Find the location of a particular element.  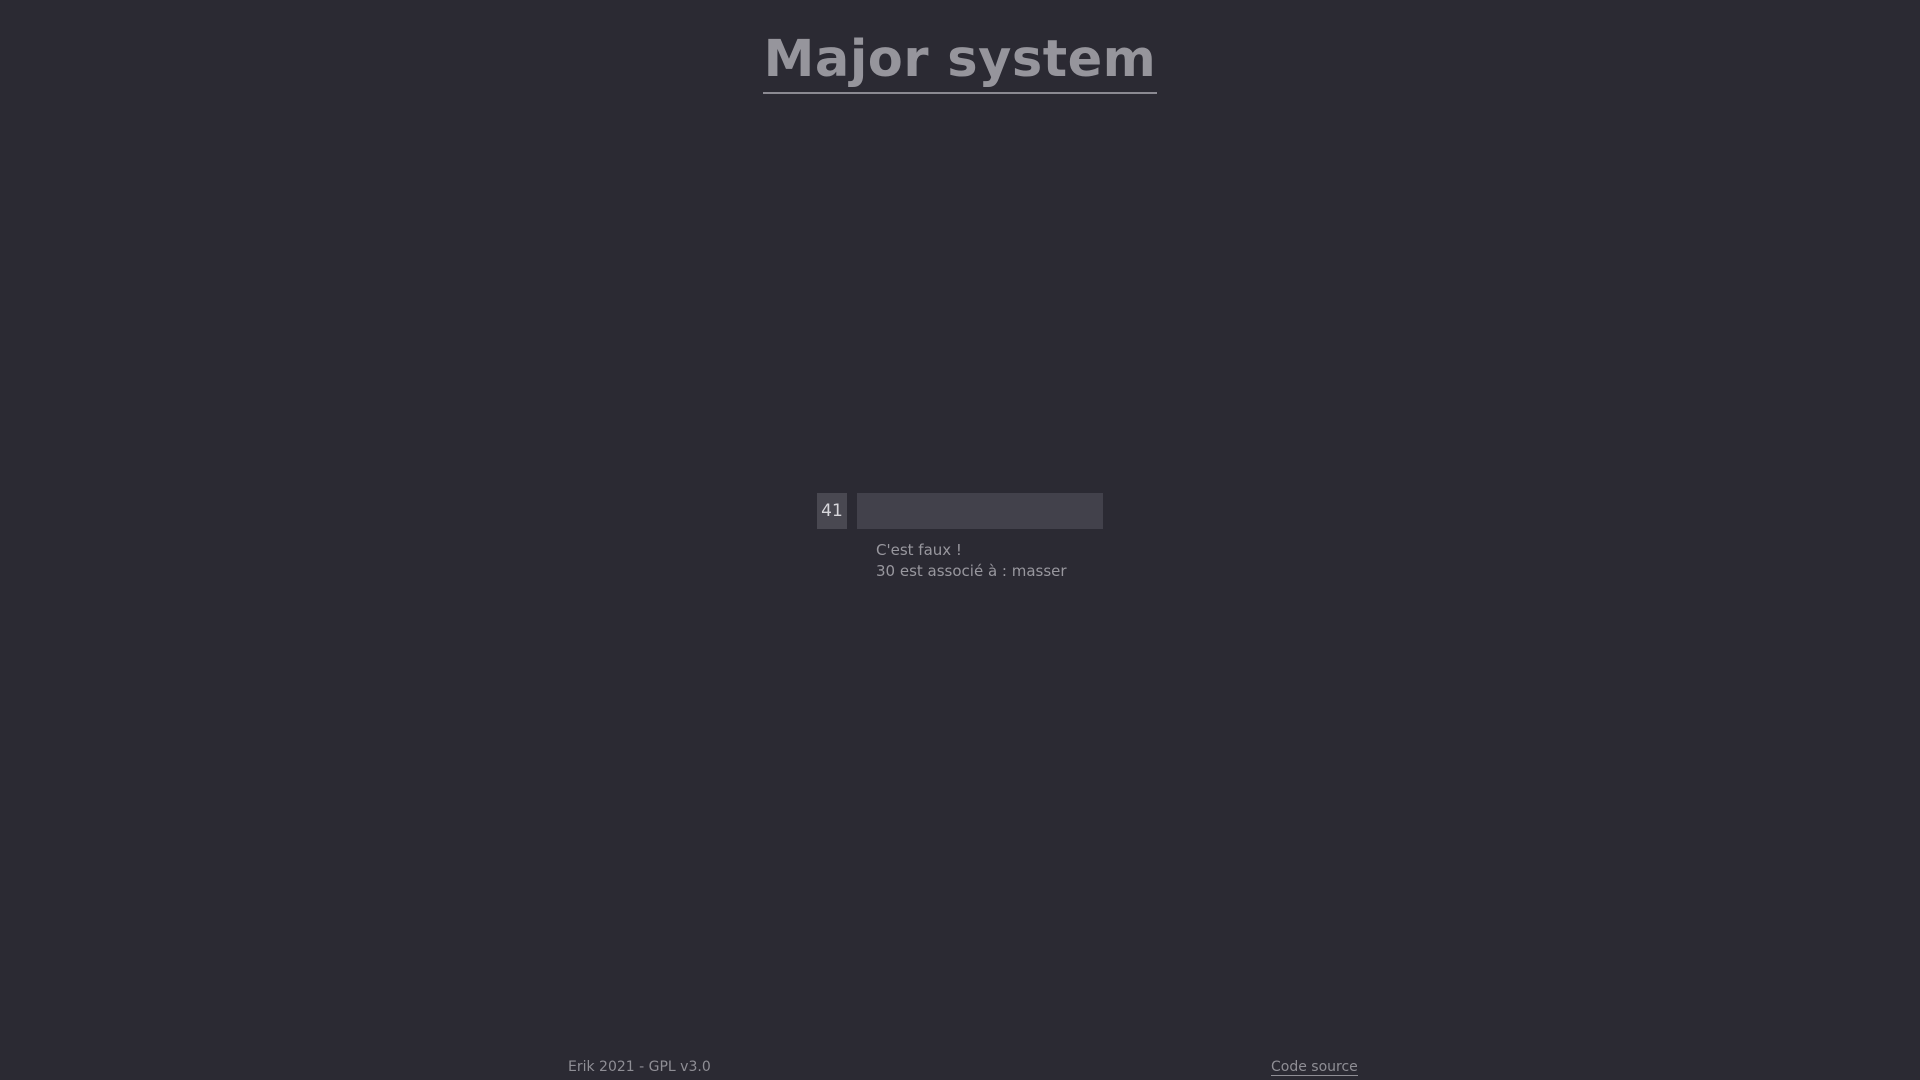

feedback-message: C'est faux ! 30 est associé à : masser is located at coordinates (971, 561).